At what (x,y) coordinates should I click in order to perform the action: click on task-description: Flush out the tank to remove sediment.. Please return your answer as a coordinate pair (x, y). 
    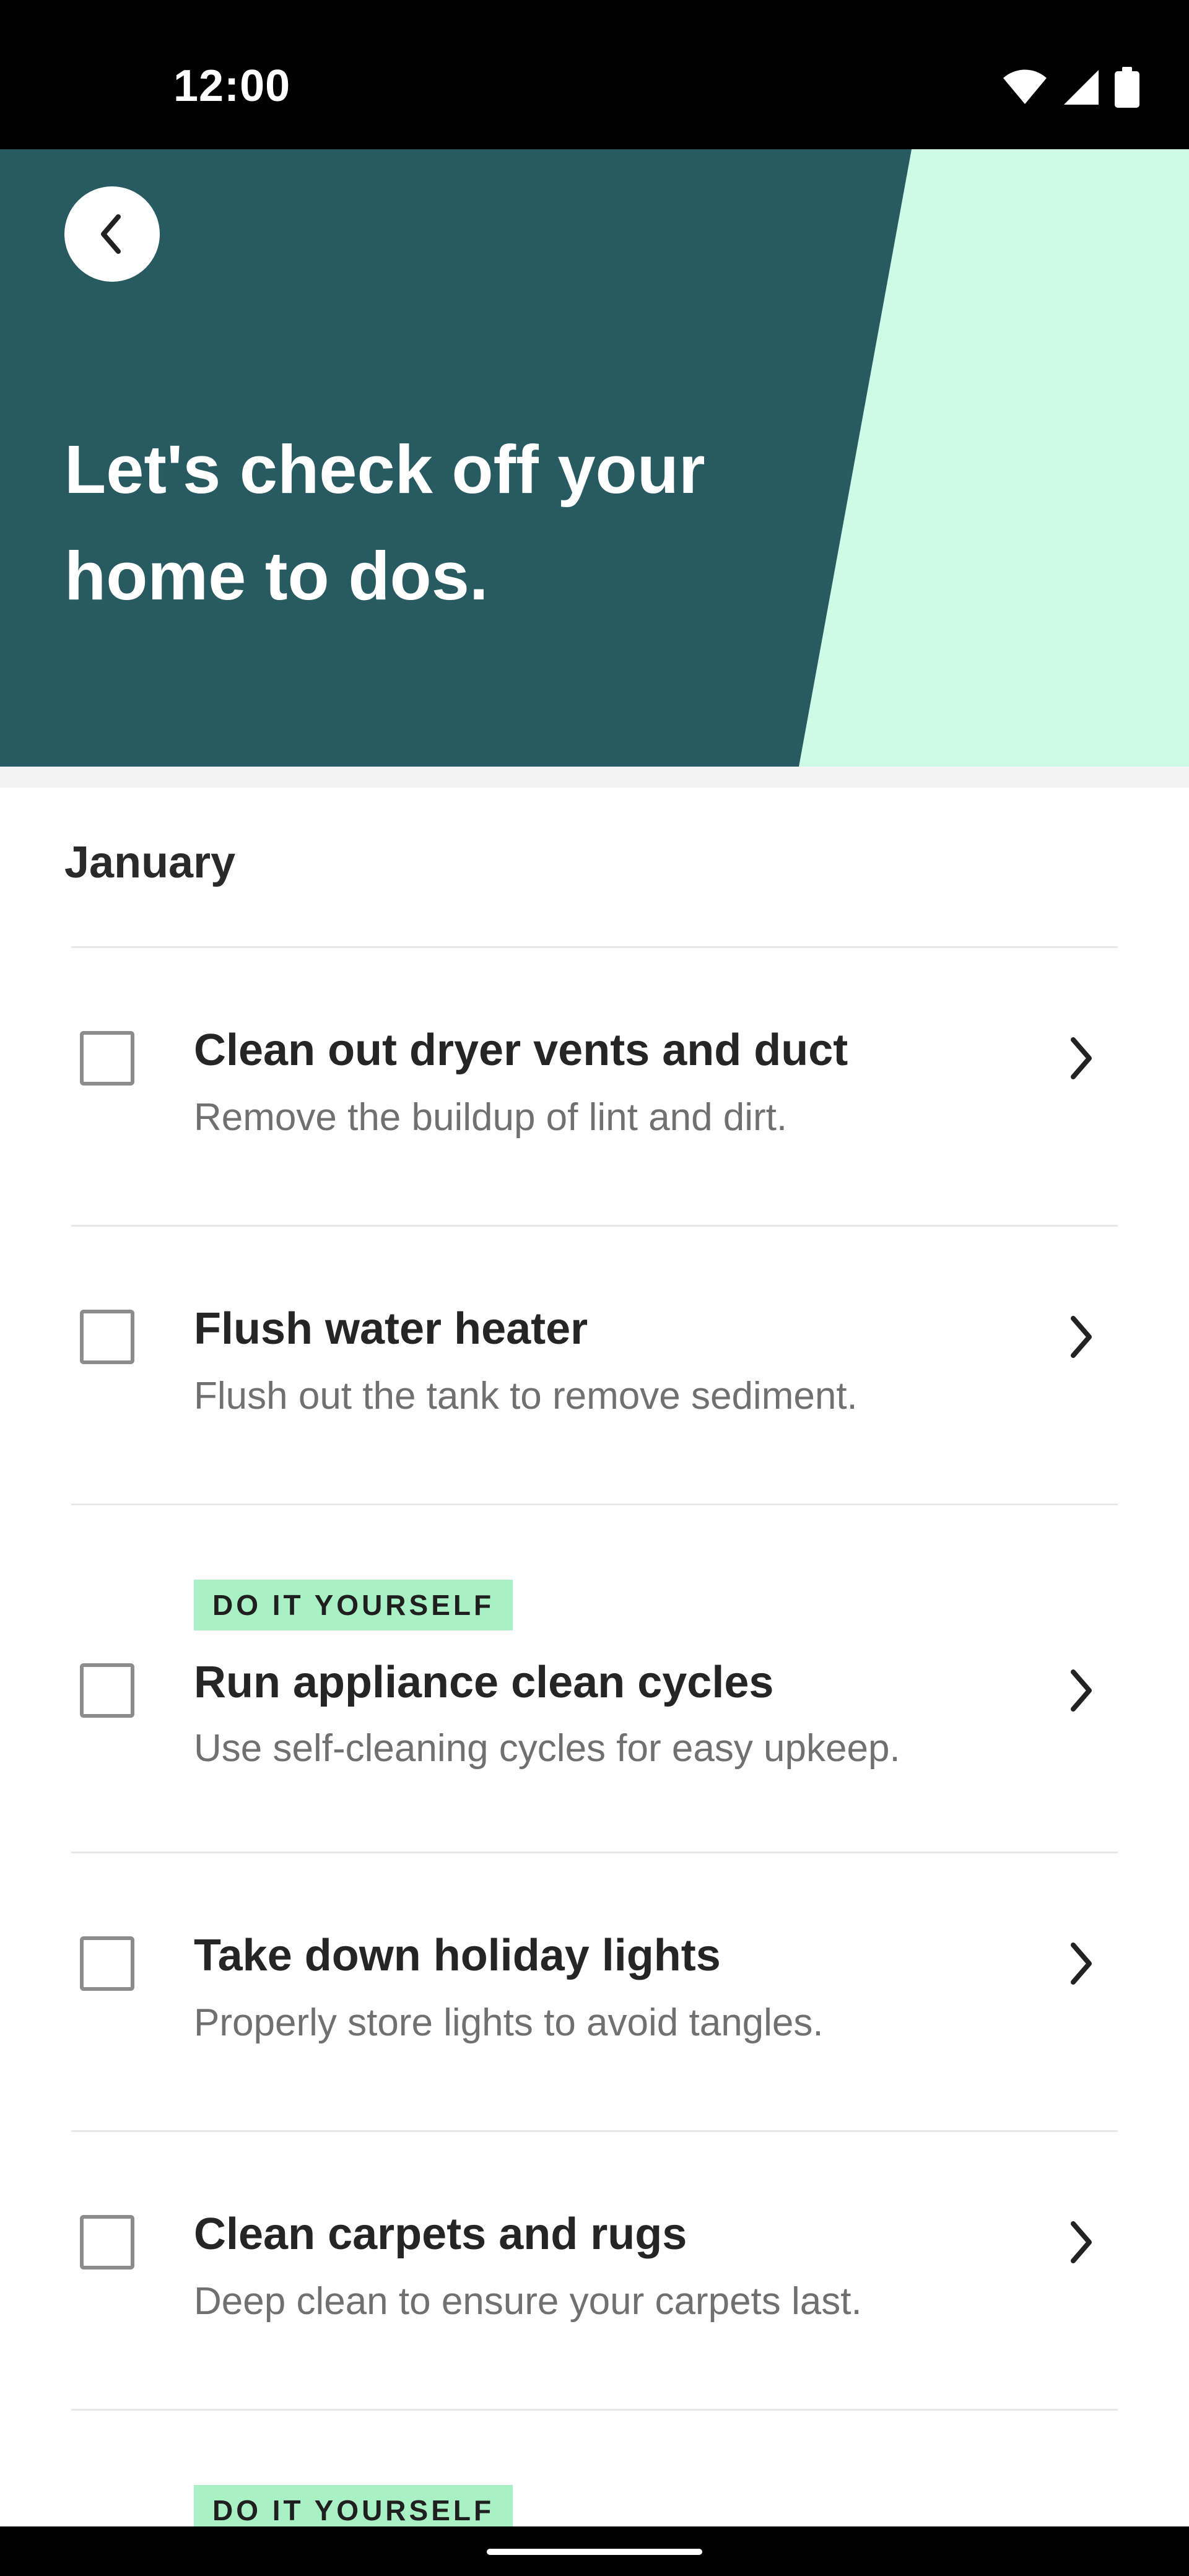
    Looking at the image, I should click on (526, 1396).